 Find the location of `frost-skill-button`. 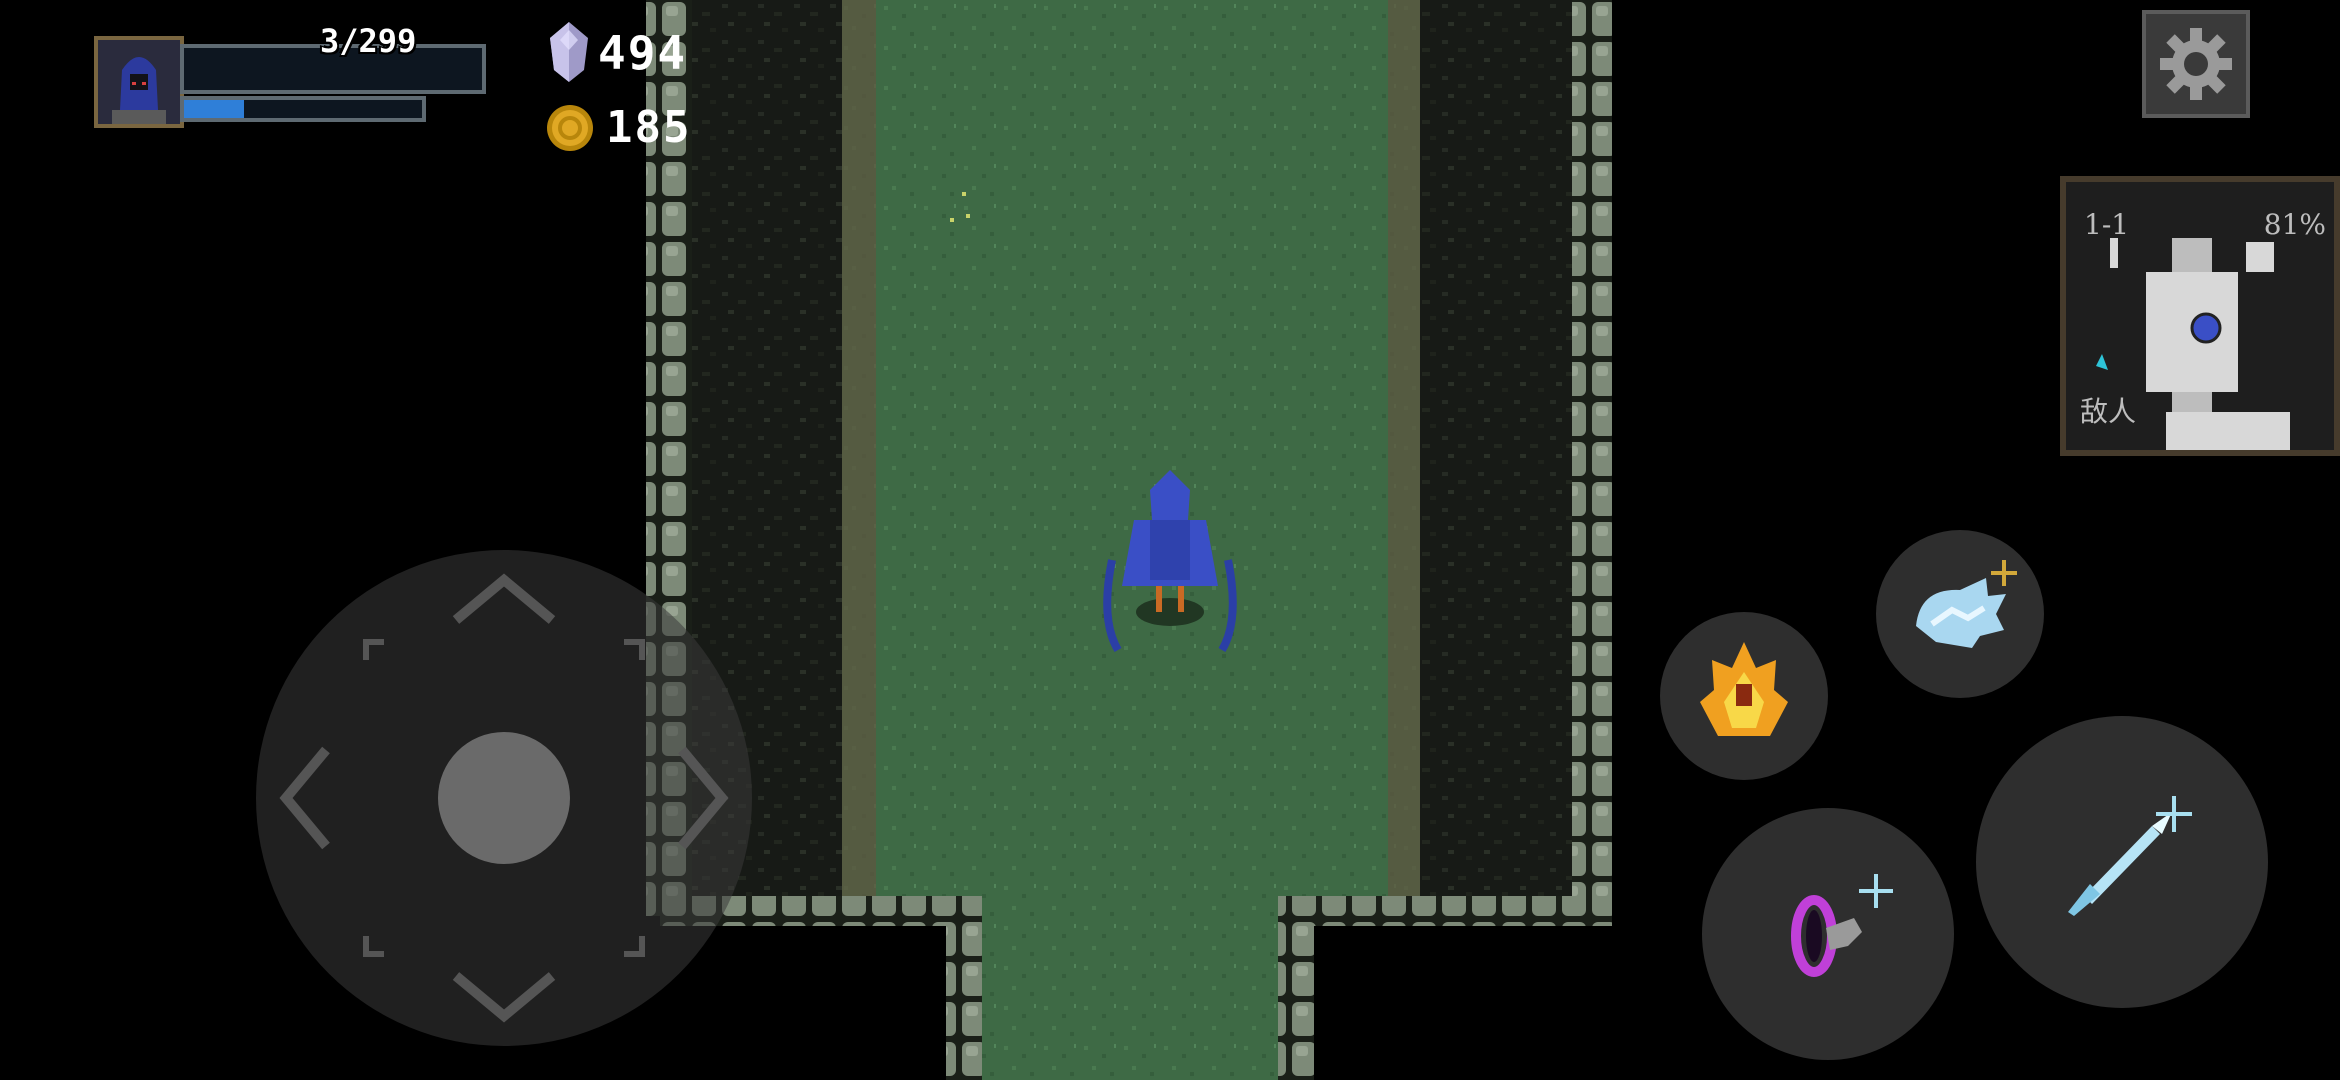

frost-skill-button is located at coordinates (1960, 614).